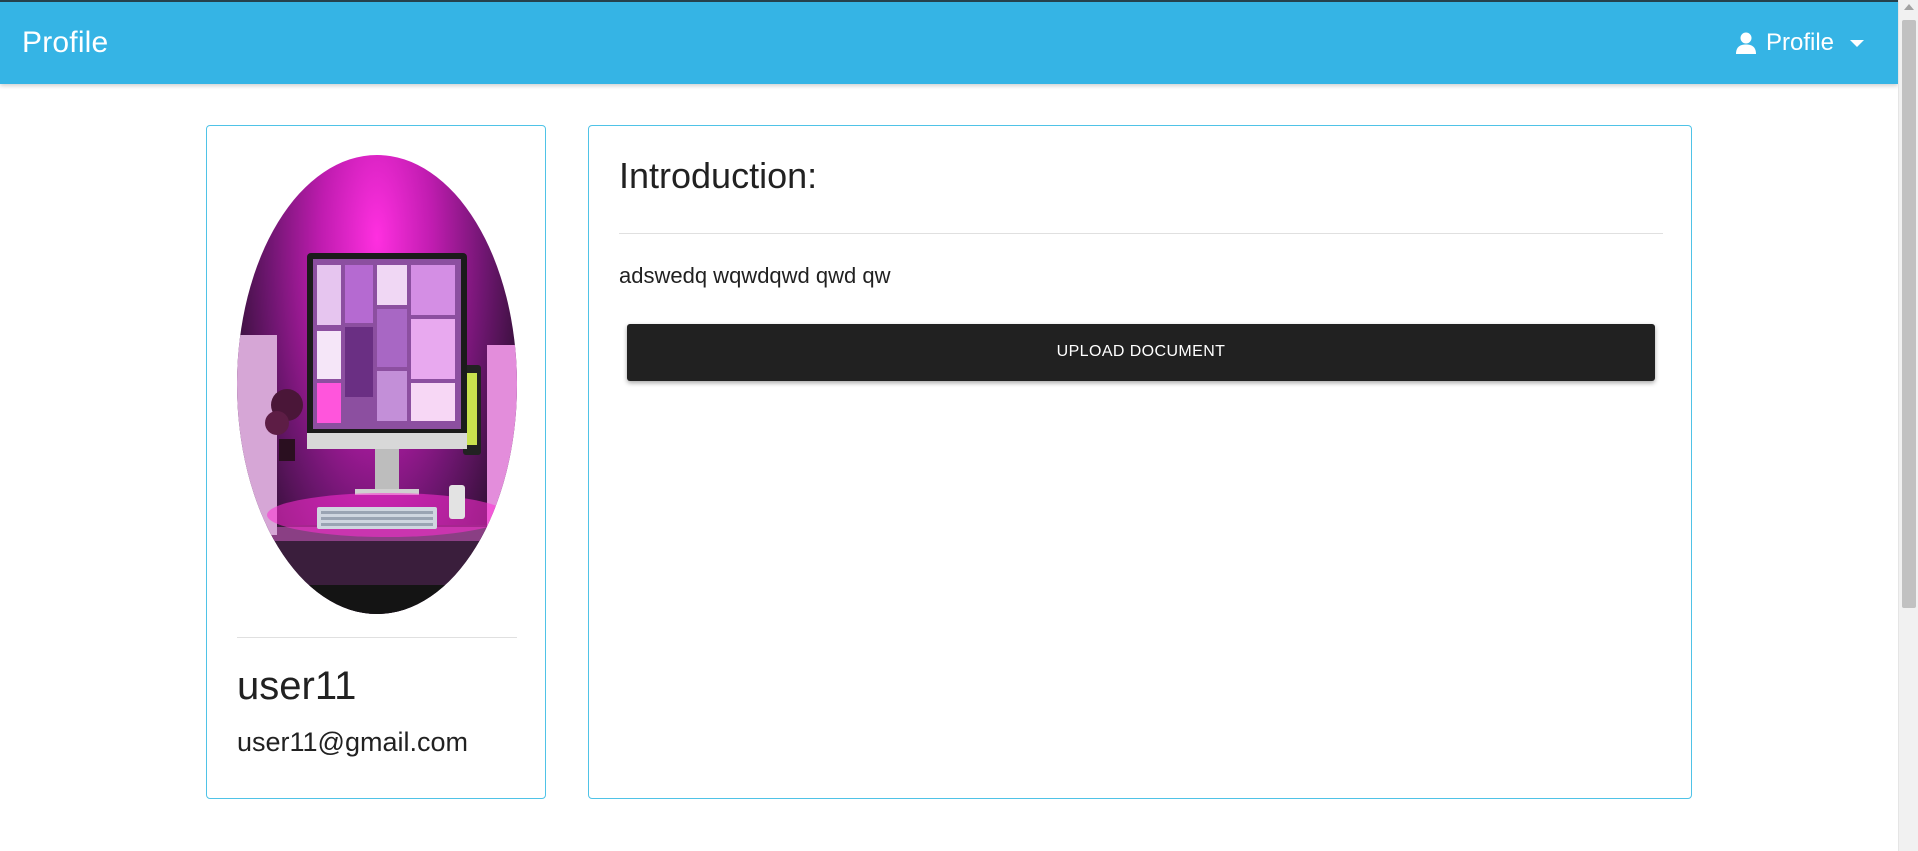  I want to click on caret-down-icon, so click(1857, 43).